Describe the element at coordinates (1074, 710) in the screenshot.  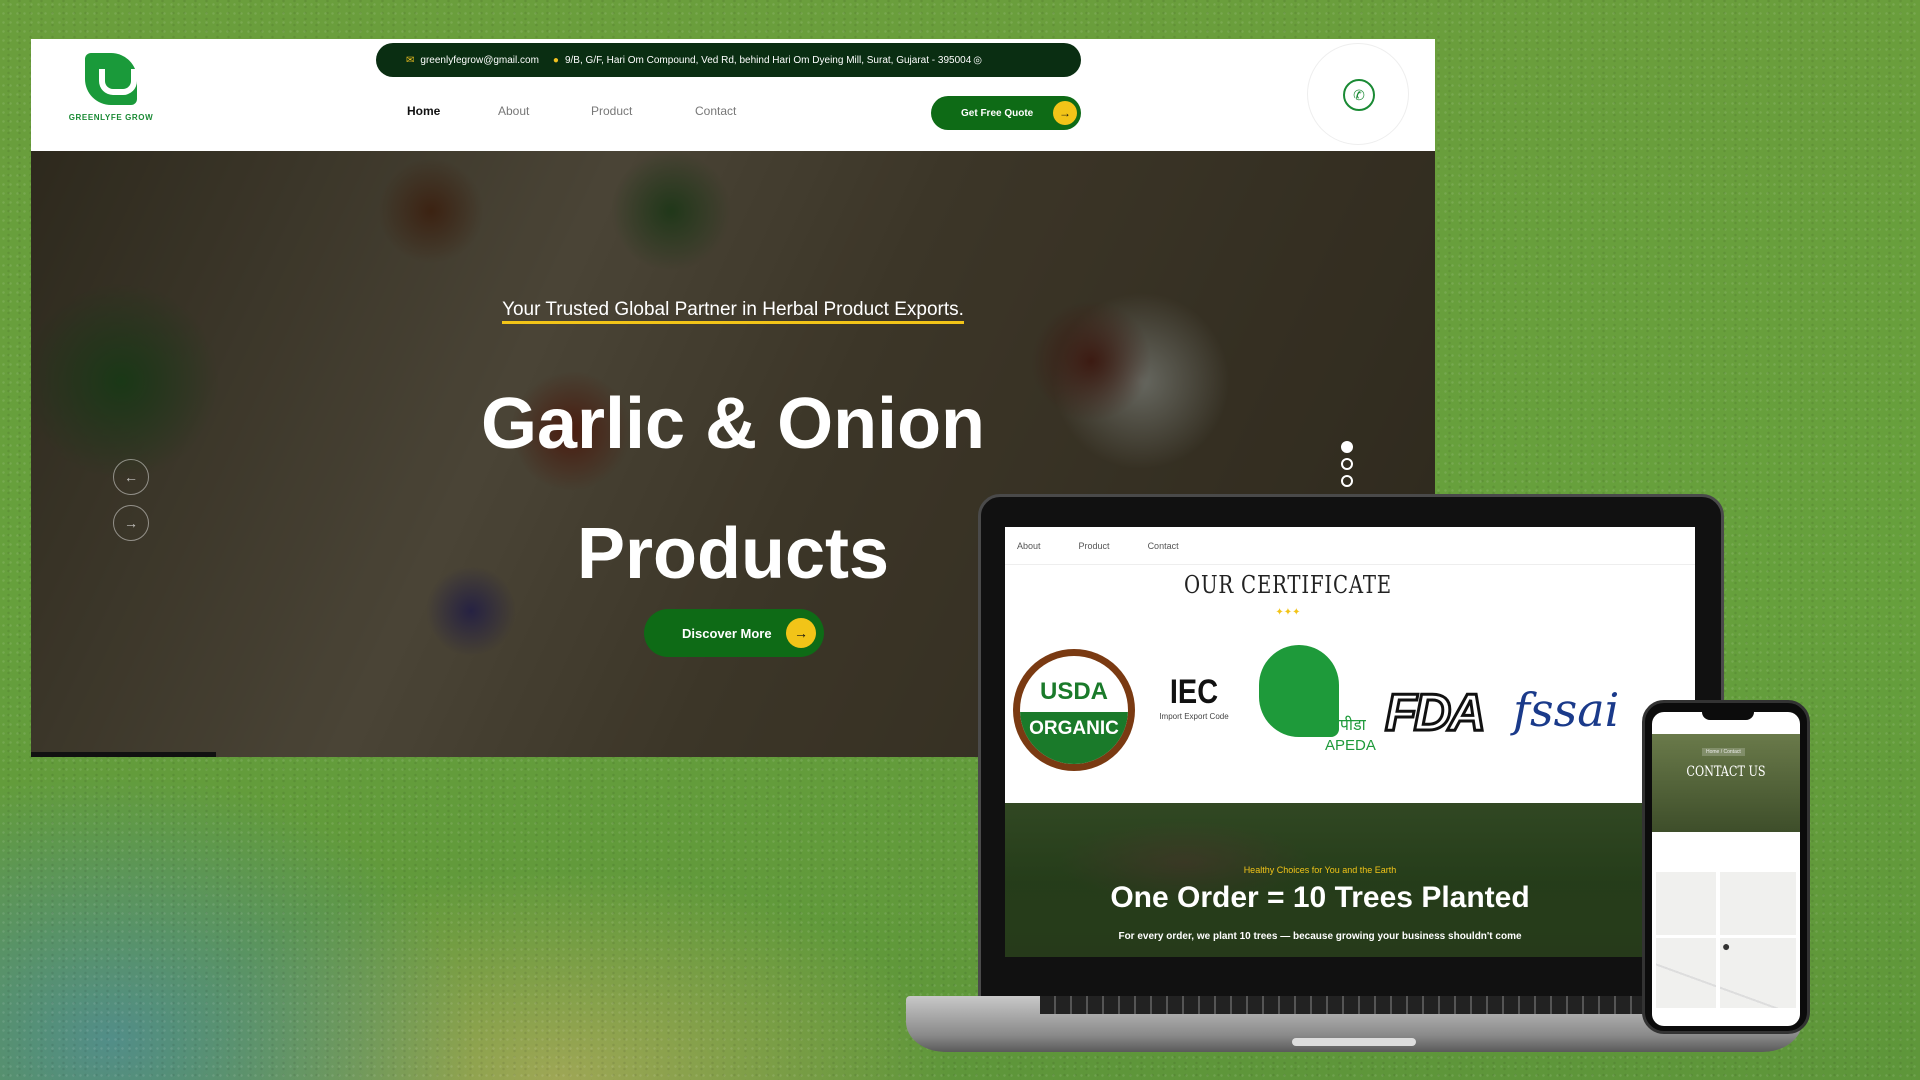
I see `usda-organic-logo: USDA ORGANIC` at that location.